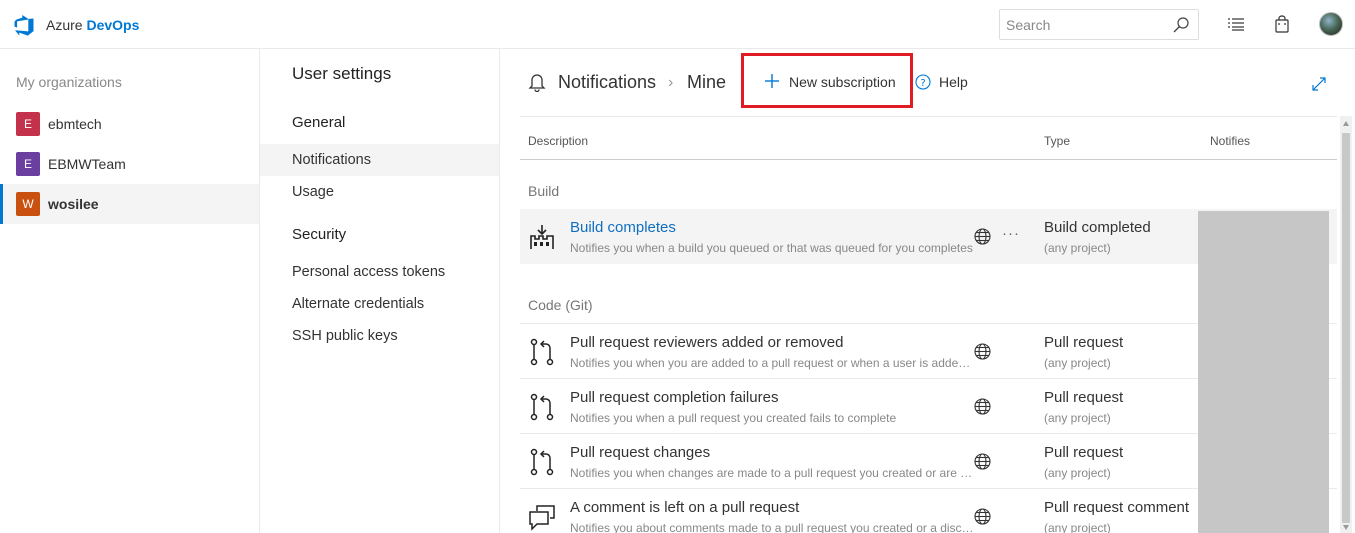  Describe the element at coordinates (113, 25) in the screenshot. I see `brand-name: DevOps` at that location.